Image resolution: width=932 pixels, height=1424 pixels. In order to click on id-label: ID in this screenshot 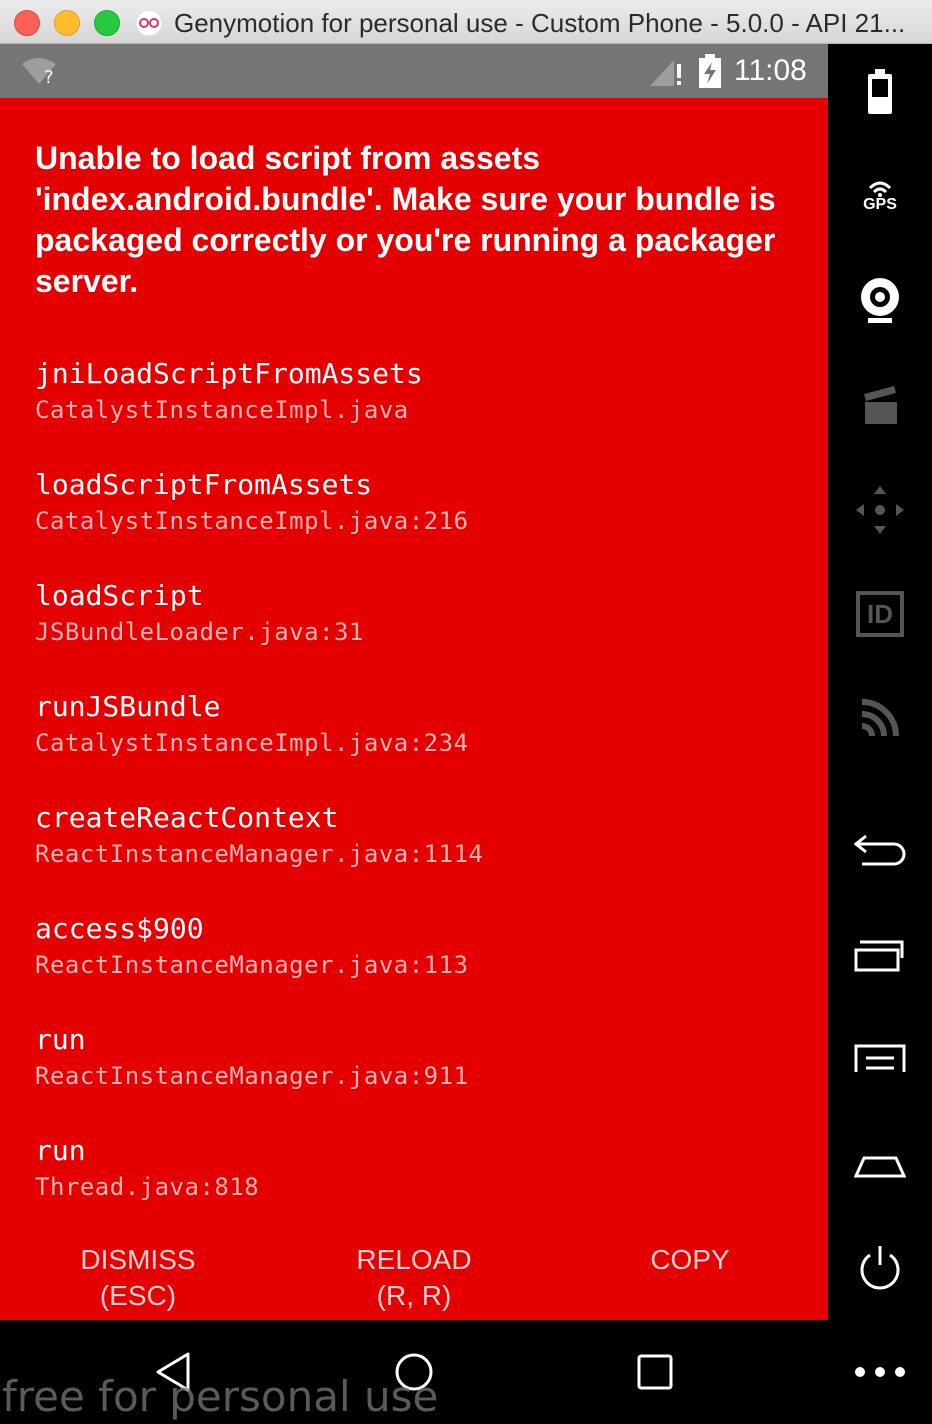, I will do `click(880, 614)`.